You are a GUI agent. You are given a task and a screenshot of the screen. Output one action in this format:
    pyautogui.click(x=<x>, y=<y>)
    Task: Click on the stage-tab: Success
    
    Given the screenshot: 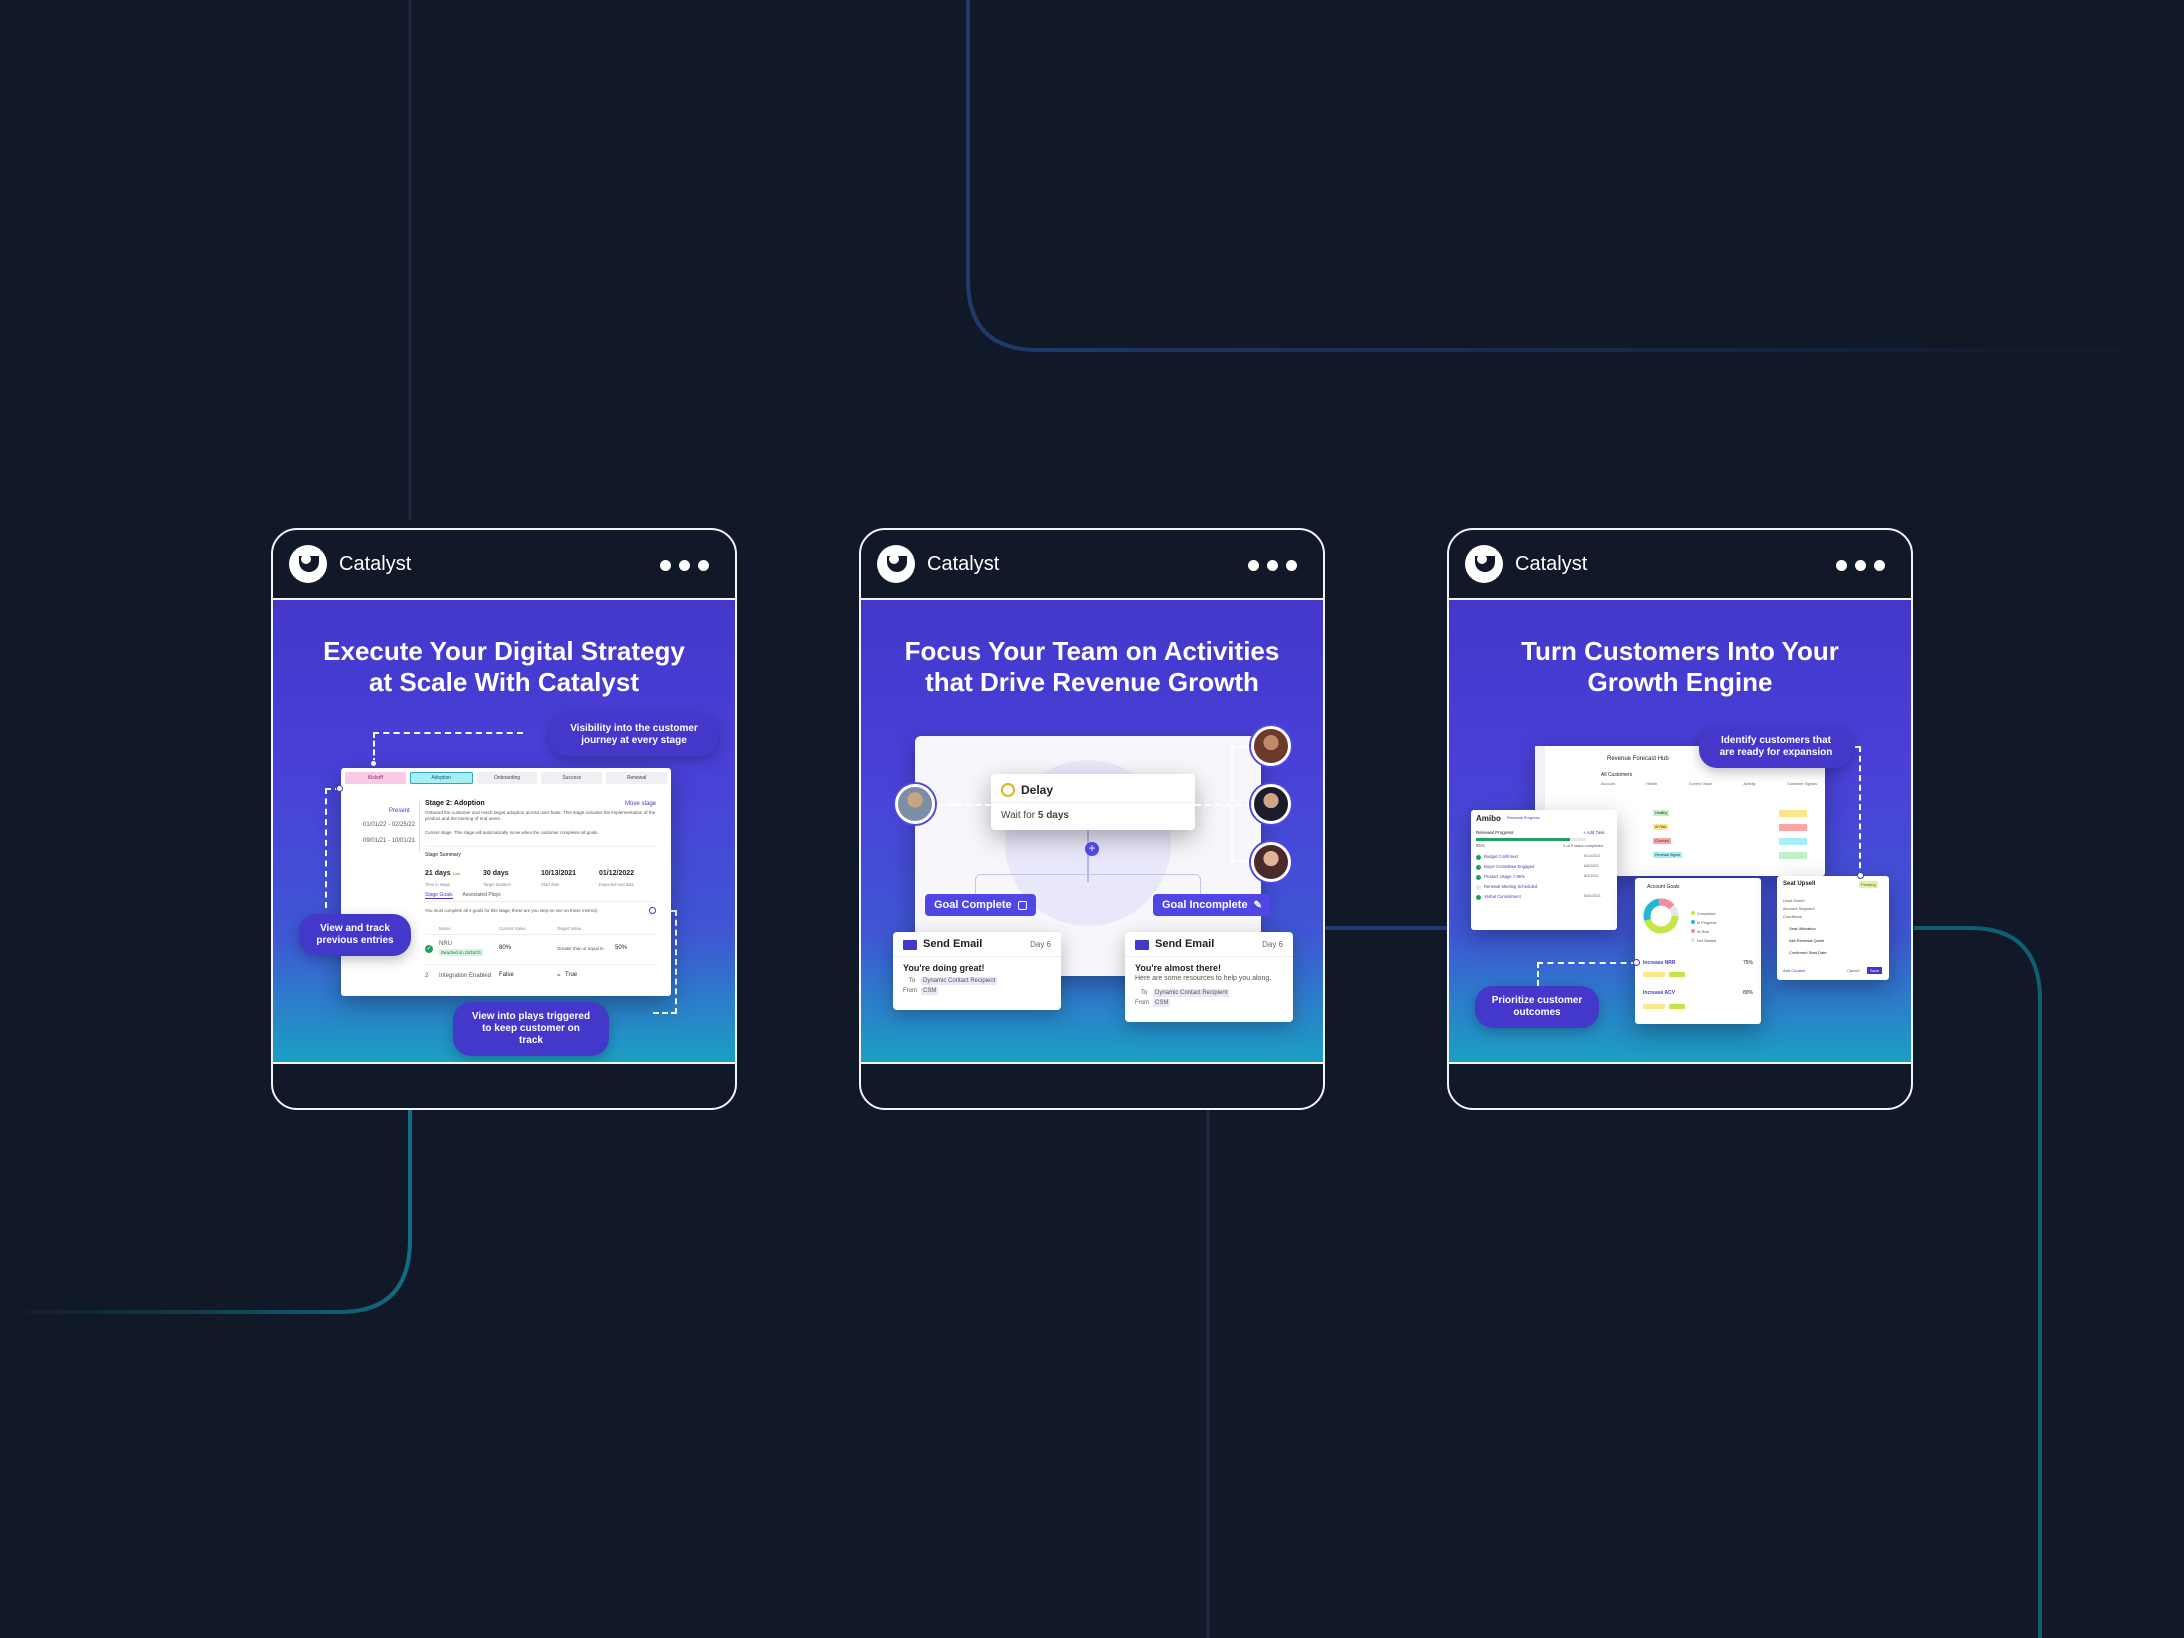 What is the action you would take?
    pyautogui.click(x=572, y=778)
    